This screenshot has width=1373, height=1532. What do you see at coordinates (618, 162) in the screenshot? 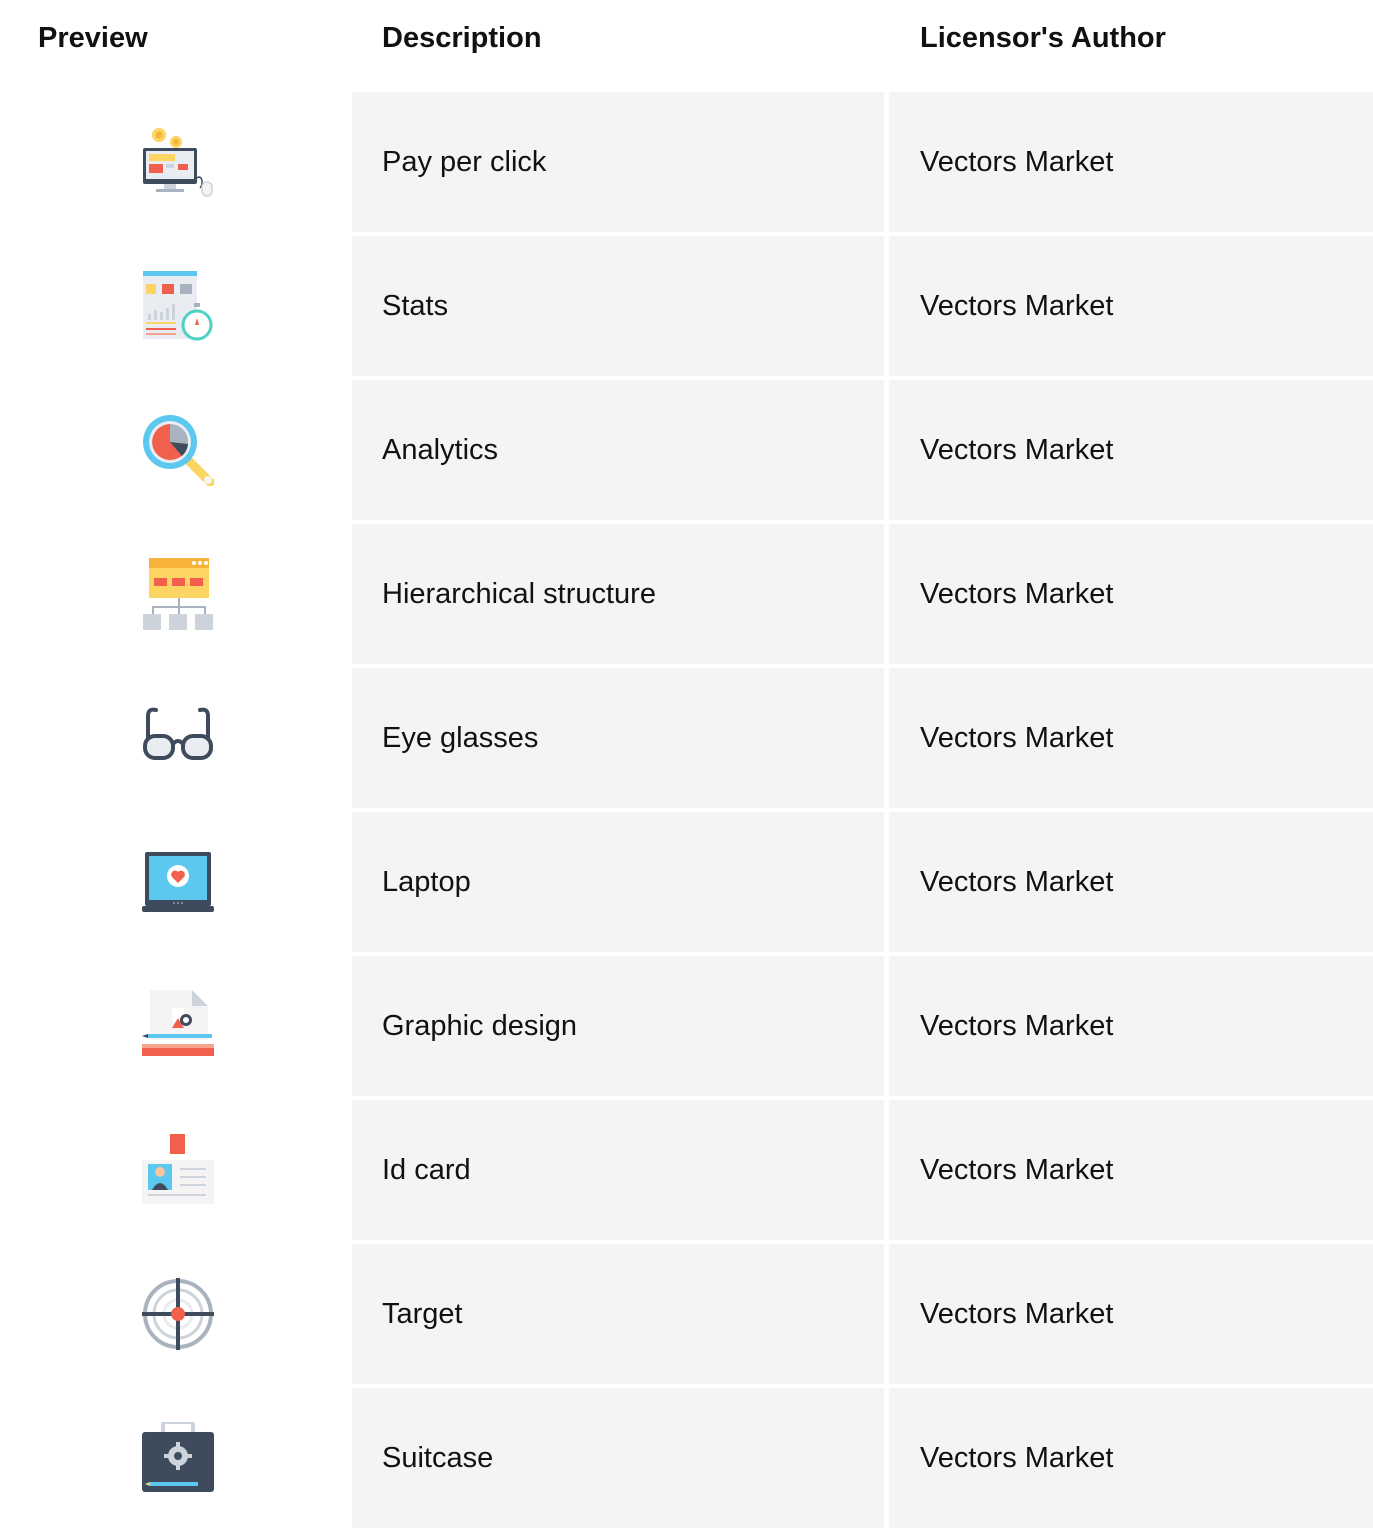
I see `description-cell: Pay per click` at bounding box center [618, 162].